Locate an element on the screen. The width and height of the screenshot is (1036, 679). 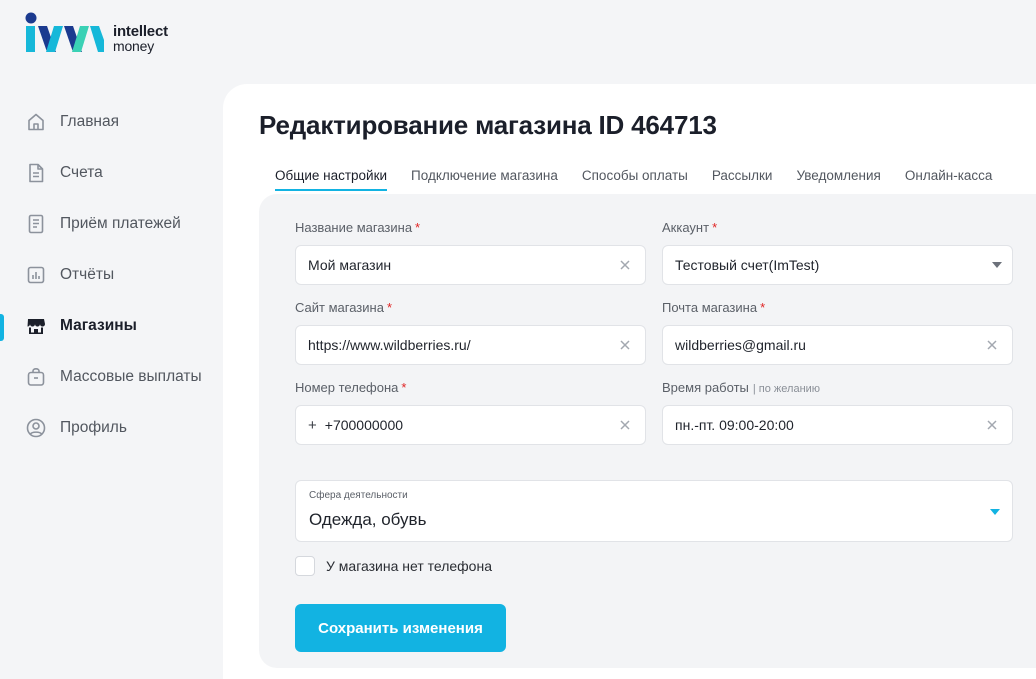
sidebar-item-label: Отчёты is located at coordinates (87, 274).